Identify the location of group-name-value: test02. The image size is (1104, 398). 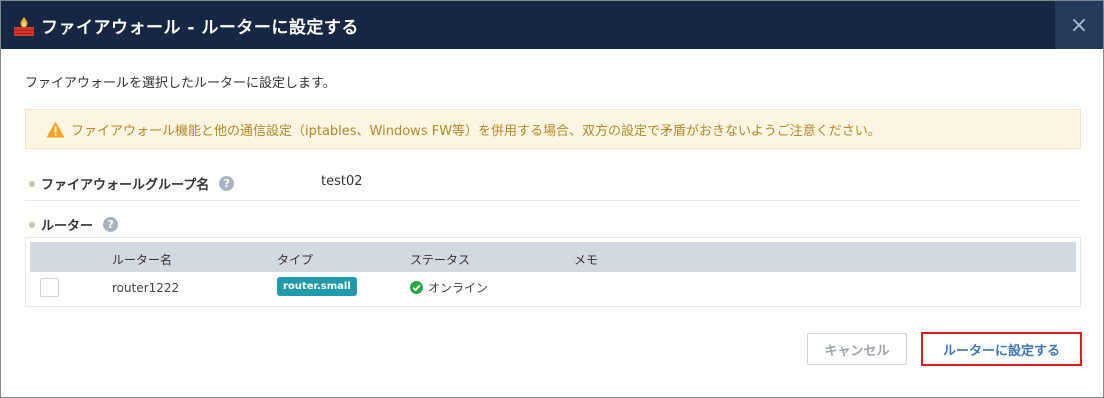
(342, 181).